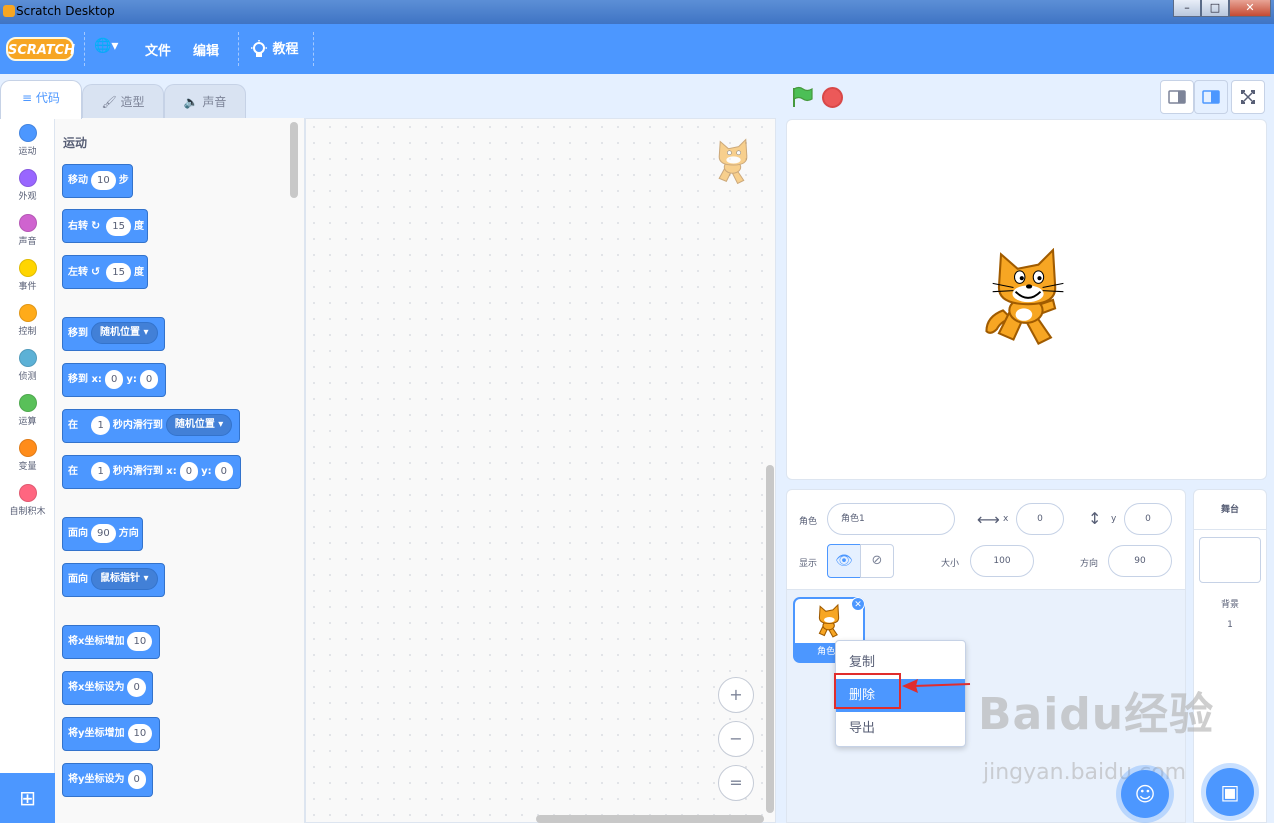 The width and height of the screenshot is (1274, 823). I want to click on small-stage-button, so click(1177, 97).